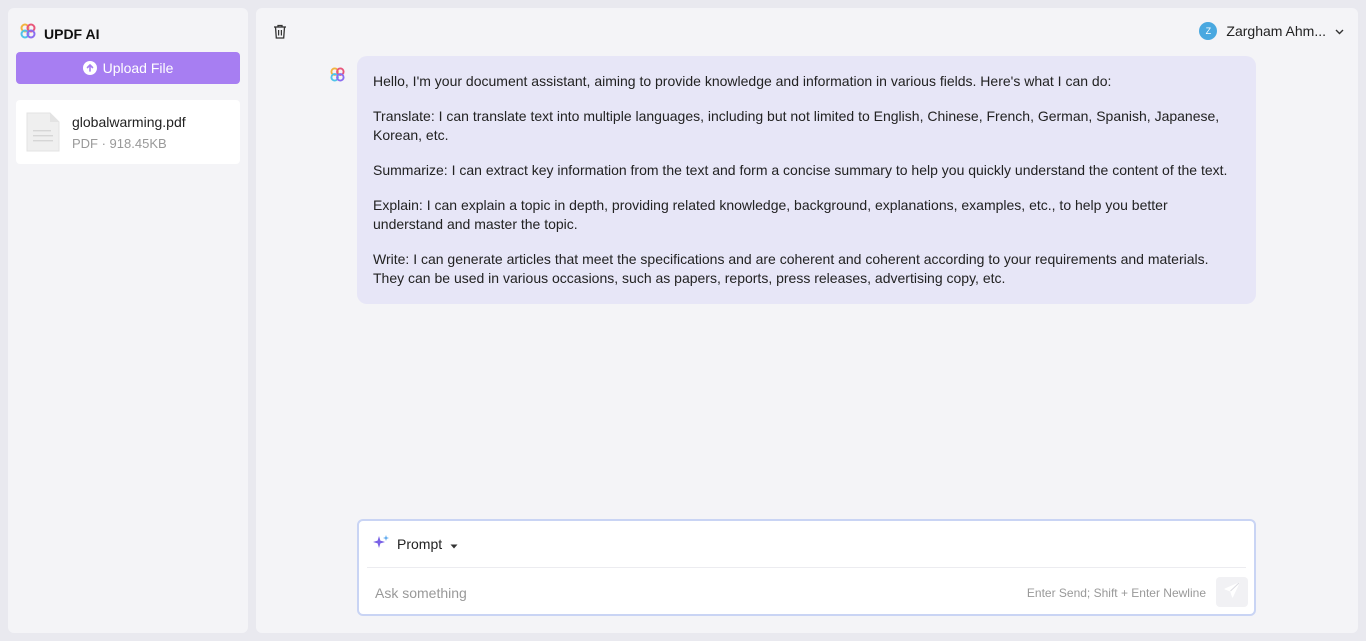 The image size is (1366, 641). What do you see at coordinates (128, 132) in the screenshot?
I see `file-item: globalwarming.pdf PDF · 918.45KB` at bounding box center [128, 132].